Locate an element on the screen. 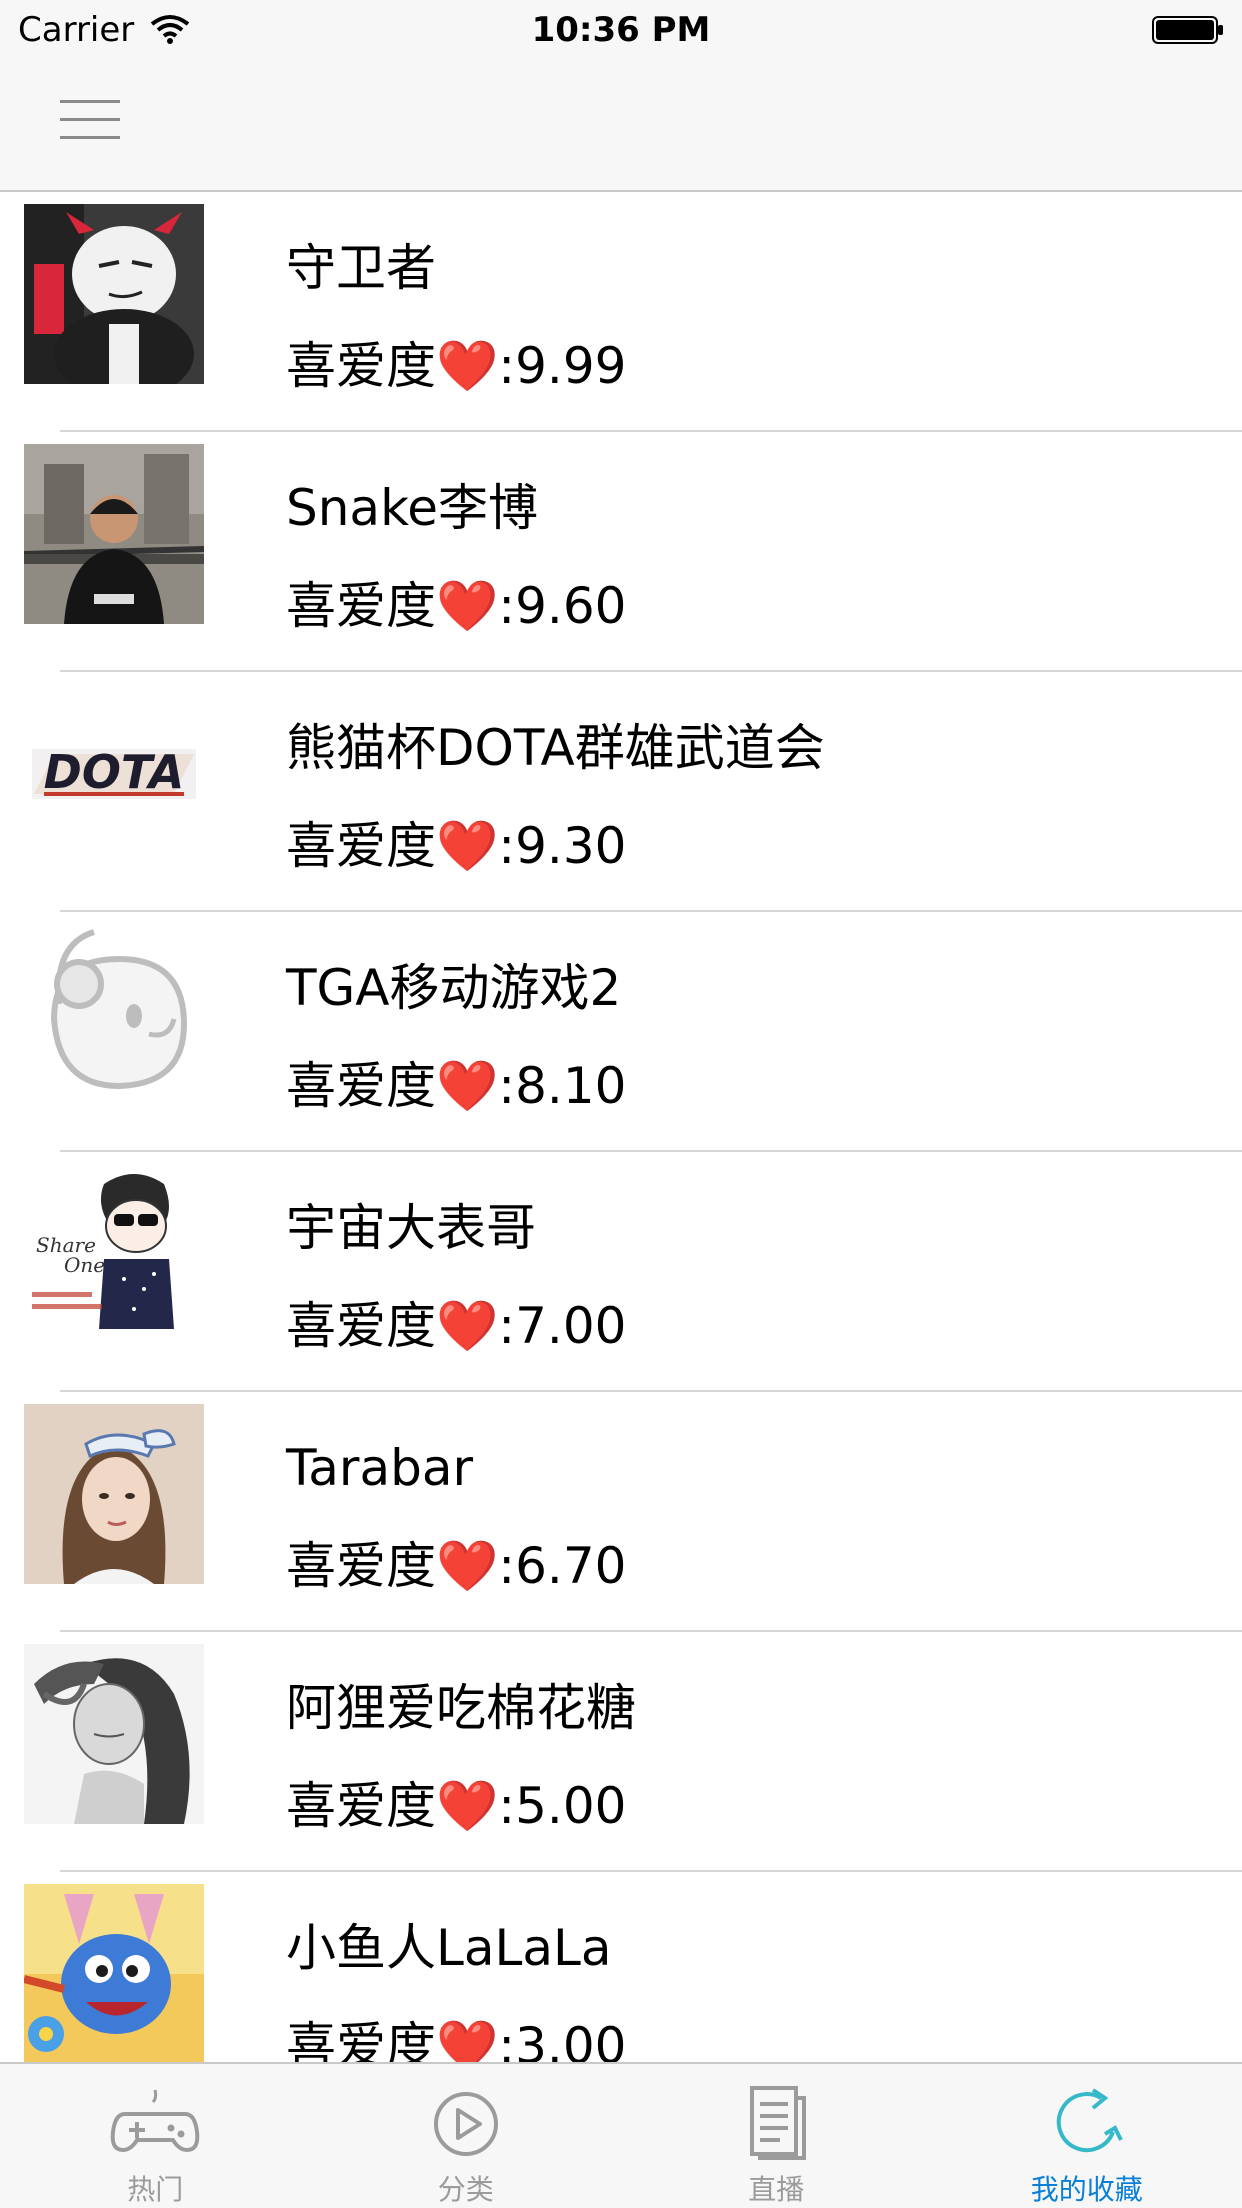 This screenshot has width=1242, height=2208. tab-label: 分类 is located at coordinates (465, 2189).